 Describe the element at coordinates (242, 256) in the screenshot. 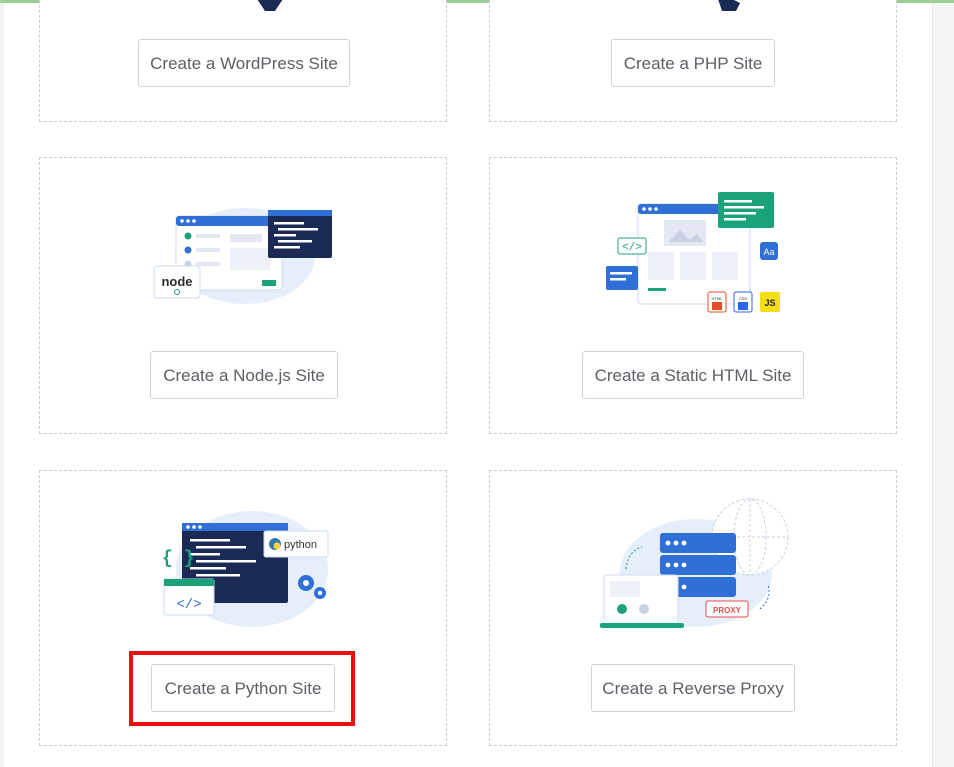

I see `nodejs-illustration: node` at that location.